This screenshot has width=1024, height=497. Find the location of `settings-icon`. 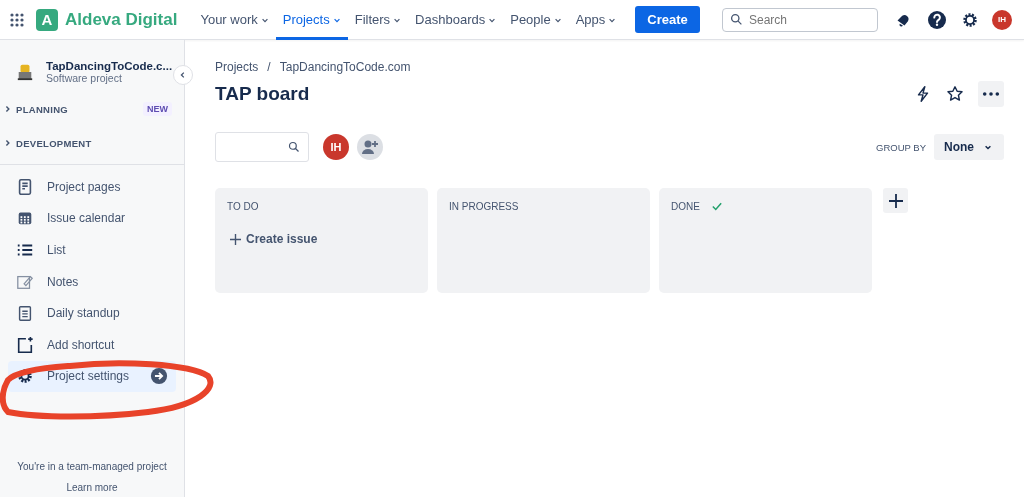

settings-icon is located at coordinates (970, 19).